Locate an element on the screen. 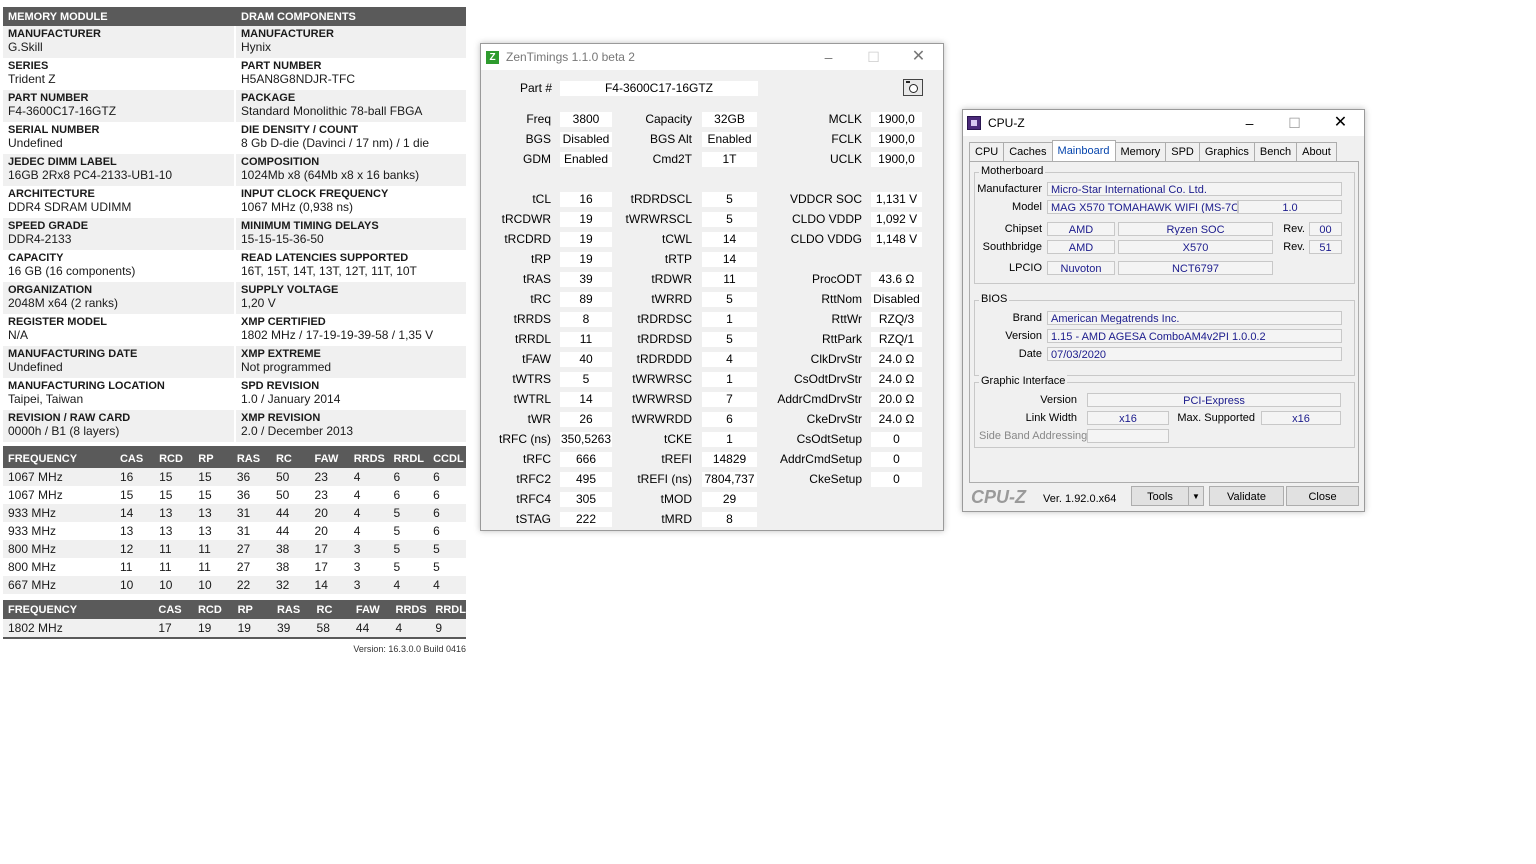 This screenshot has width=1536, height=864. table-cell: 13 is located at coordinates (212, 513).